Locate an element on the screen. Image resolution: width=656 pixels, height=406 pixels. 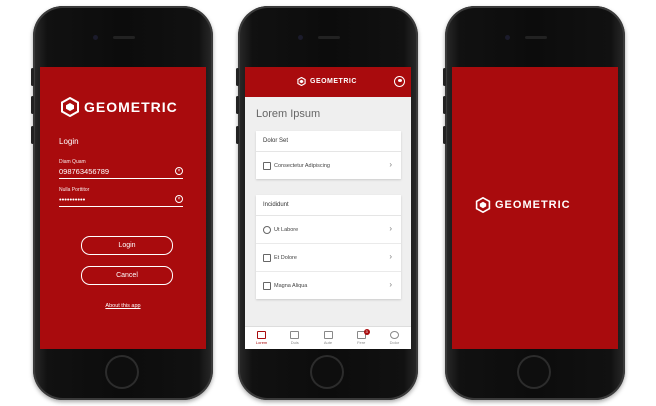
login-title: Login is located at coordinates (69, 141).